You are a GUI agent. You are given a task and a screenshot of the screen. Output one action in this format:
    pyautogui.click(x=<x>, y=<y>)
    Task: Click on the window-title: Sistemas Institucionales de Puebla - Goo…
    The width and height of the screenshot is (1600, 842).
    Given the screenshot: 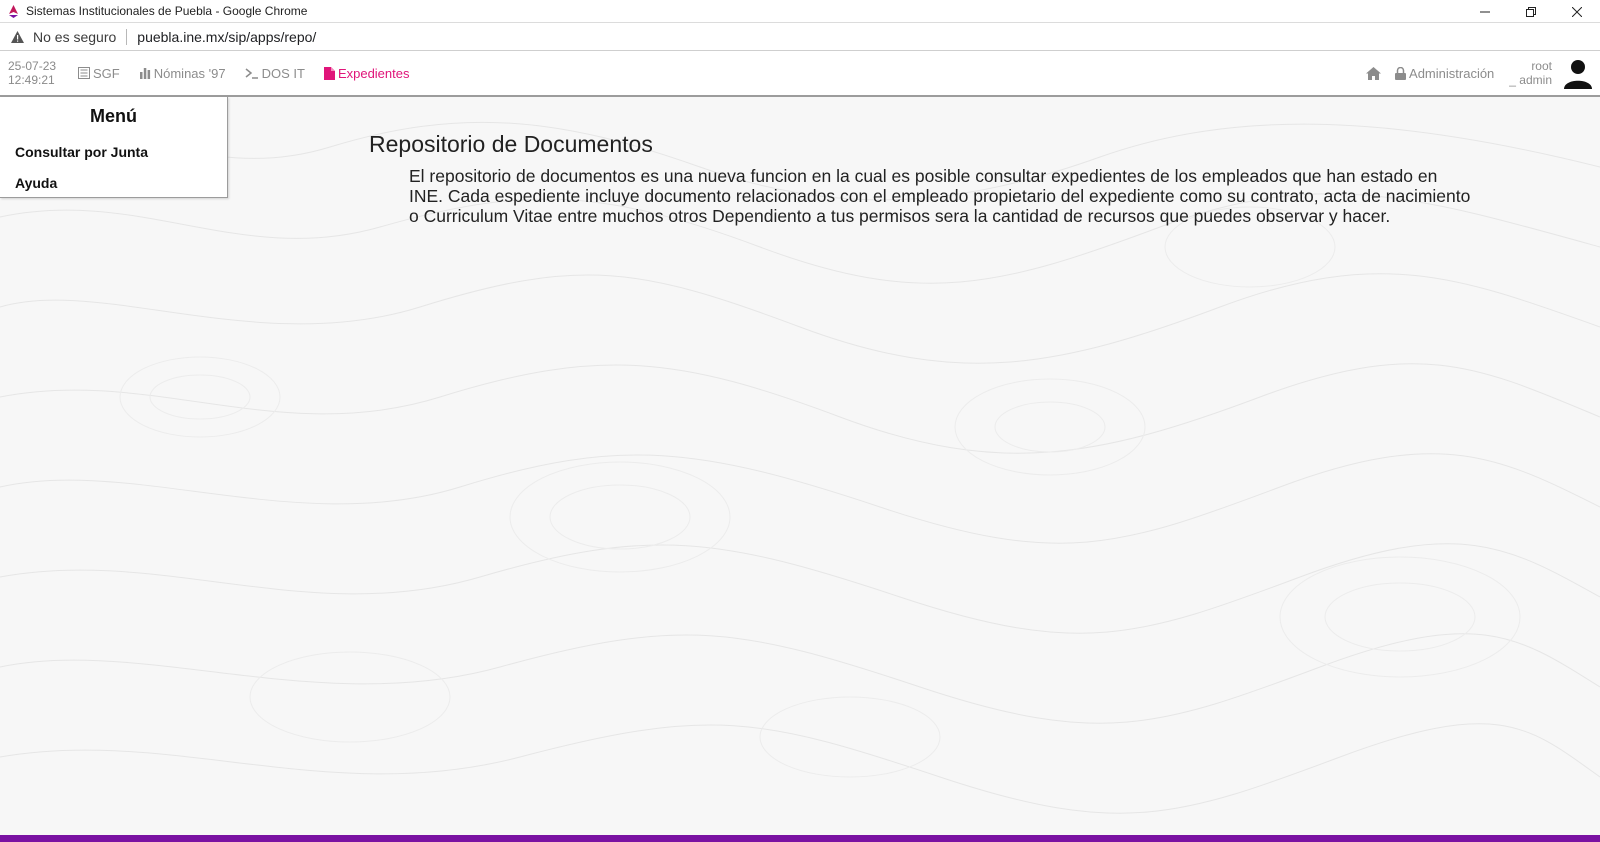 What is the action you would take?
    pyautogui.click(x=167, y=11)
    